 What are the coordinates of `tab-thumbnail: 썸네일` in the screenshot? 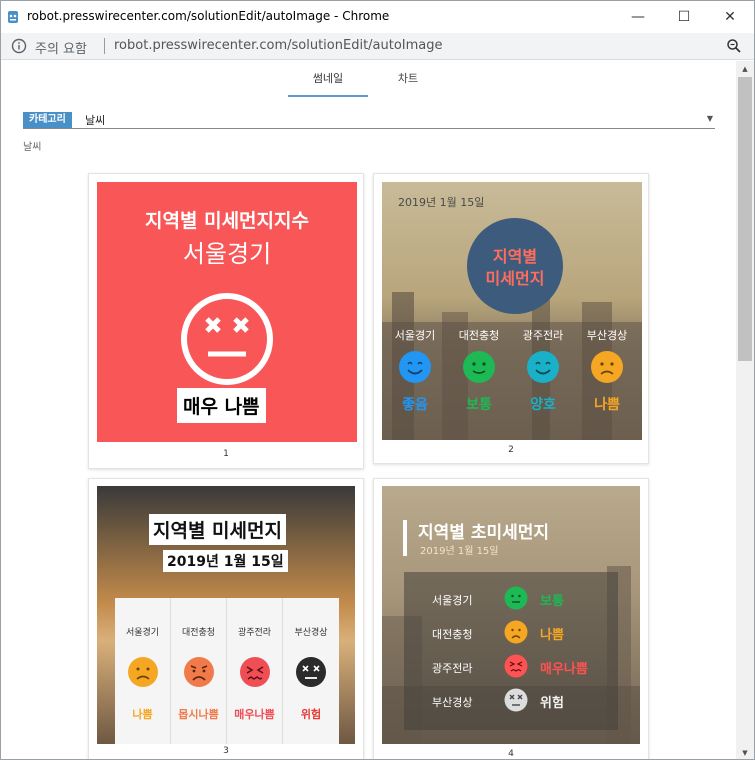 It's located at (328, 82).